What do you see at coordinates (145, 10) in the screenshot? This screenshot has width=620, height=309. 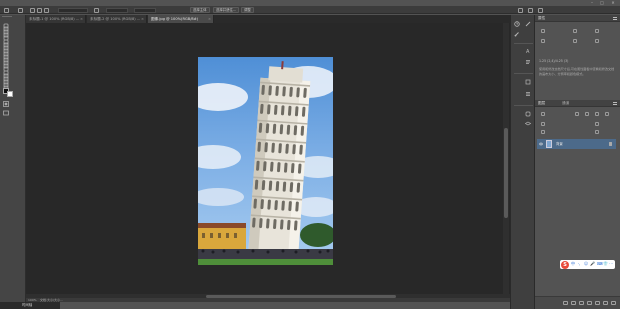 I see `tolerance-field` at bounding box center [145, 10].